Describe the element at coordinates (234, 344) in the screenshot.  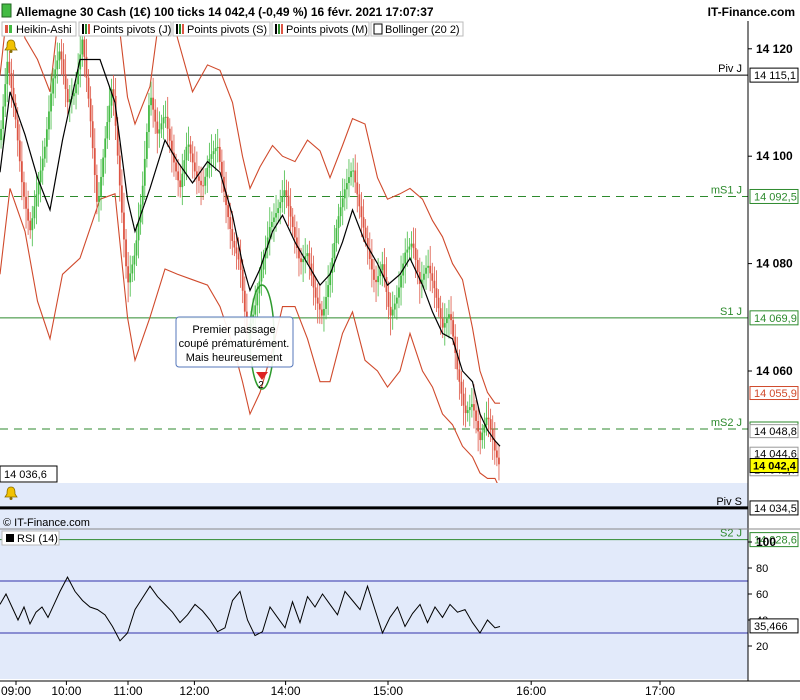
I see `annotation-line-2: coupé prématurément.` at that location.